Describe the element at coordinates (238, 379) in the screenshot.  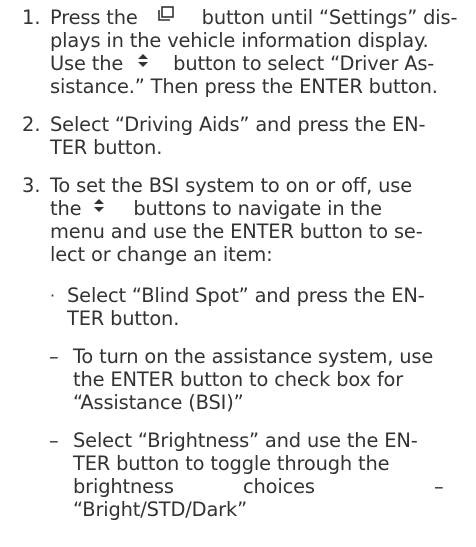
I see `substep-text-line: the ENTER button to check box for` at that location.